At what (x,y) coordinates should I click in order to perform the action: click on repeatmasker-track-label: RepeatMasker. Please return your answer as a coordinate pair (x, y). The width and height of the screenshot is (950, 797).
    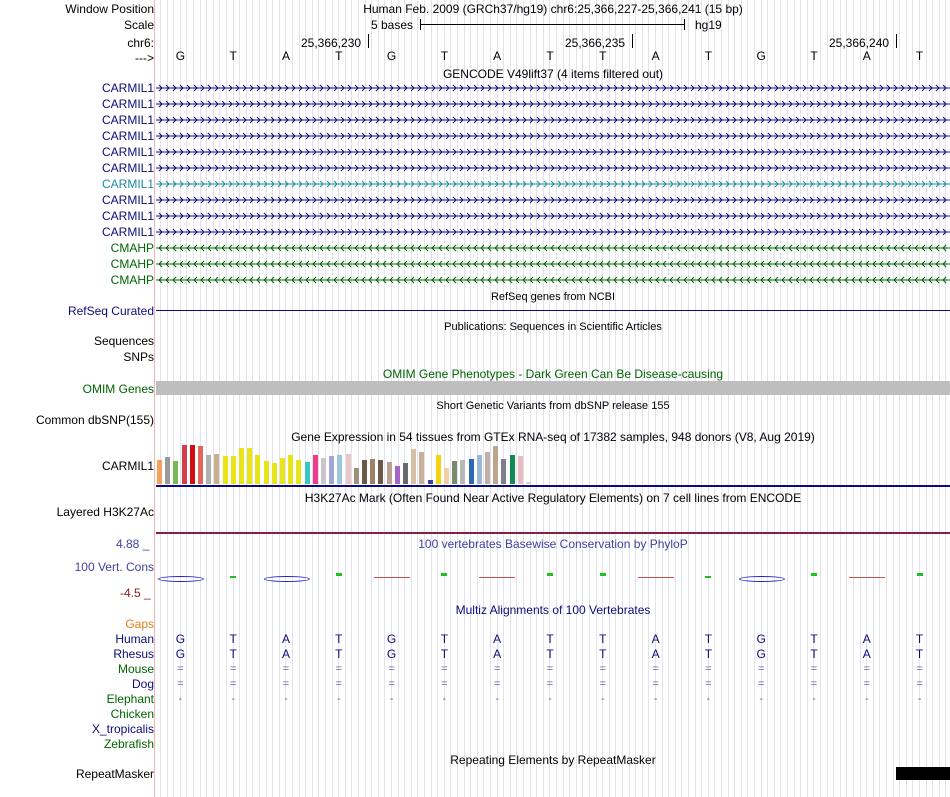
    Looking at the image, I should click on (115, 774).